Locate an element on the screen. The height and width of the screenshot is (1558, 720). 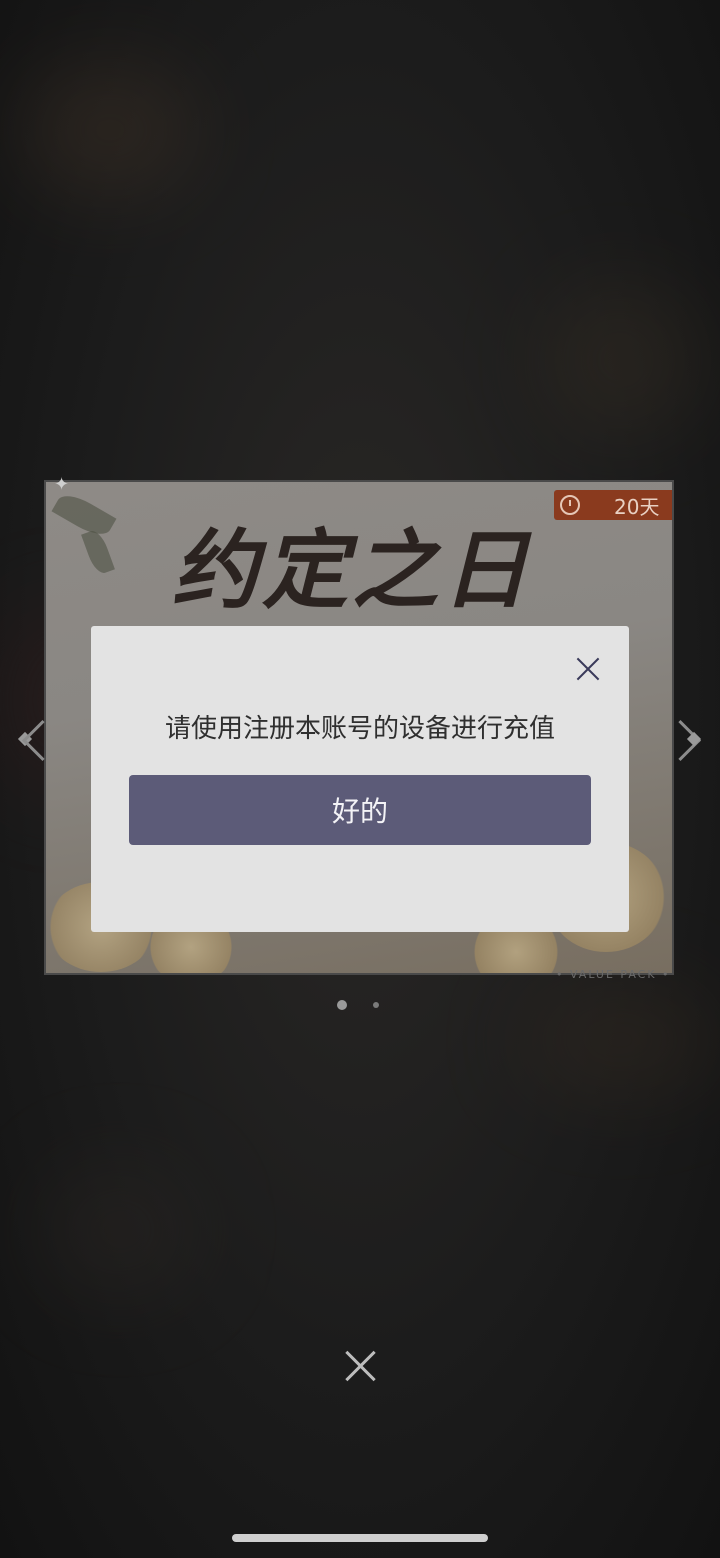
timer-badge: 20天 is located at coordinates (613, 505).